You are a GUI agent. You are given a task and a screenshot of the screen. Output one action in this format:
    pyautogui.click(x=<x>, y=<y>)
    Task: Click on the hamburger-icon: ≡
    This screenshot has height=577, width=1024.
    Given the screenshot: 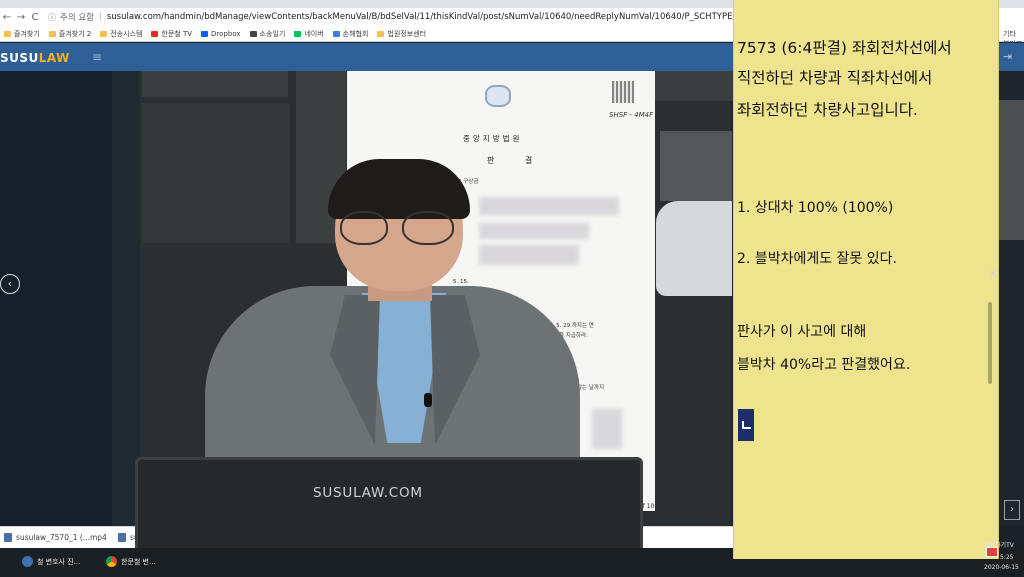 What is the action you would take?
    pyautogui.click(x=97, y=57)
    